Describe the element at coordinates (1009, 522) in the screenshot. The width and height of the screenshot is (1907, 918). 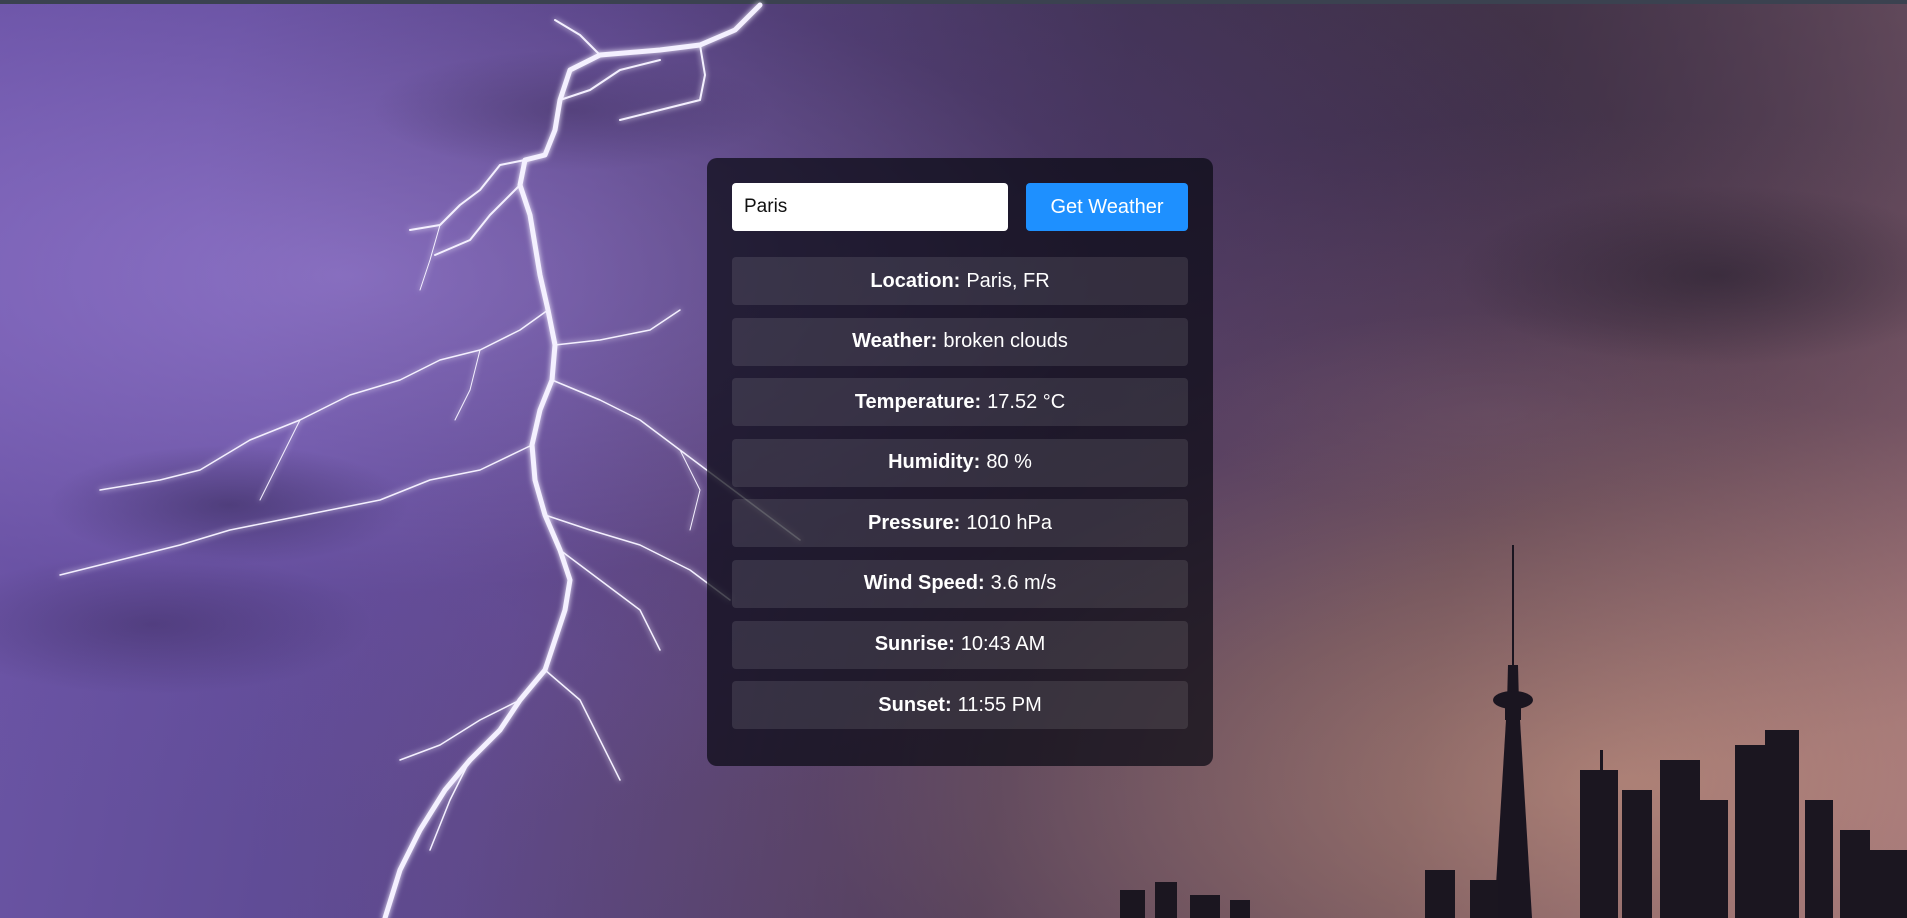
I see `pressure-value: 1010 hPa` at that location.